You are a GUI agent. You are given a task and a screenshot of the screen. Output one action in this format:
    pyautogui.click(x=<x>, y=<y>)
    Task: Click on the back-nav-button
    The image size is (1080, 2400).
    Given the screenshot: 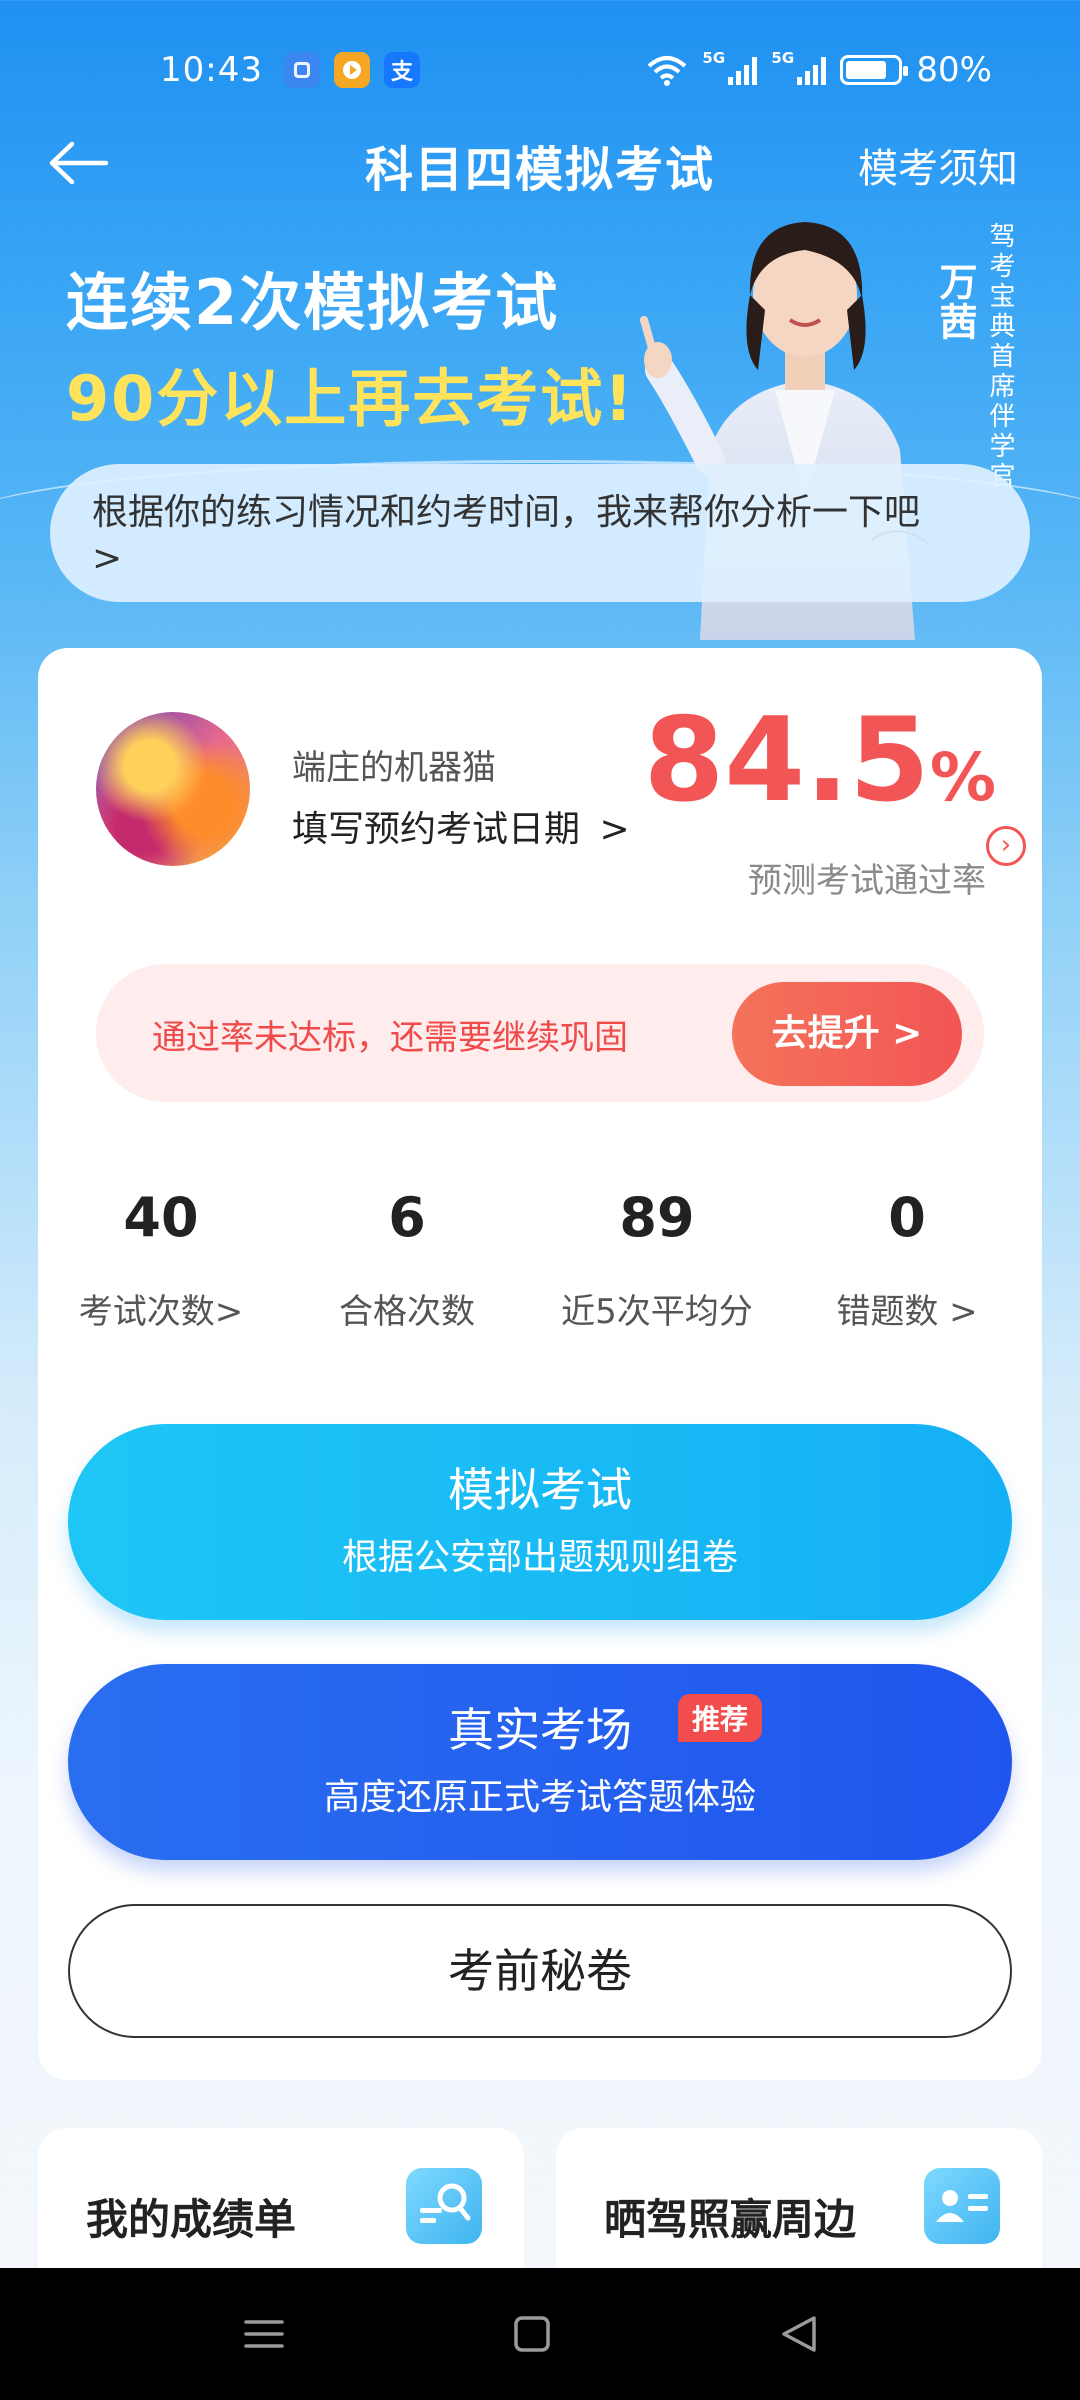 What is the action you would take?
    pyautogui.click(x=798, y=2334)
    